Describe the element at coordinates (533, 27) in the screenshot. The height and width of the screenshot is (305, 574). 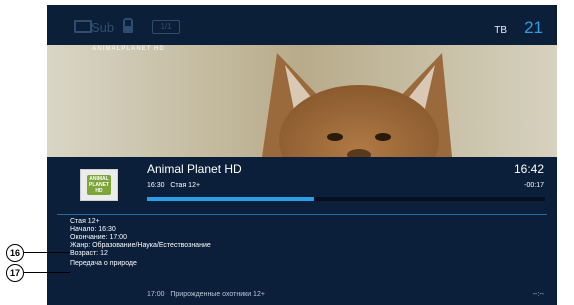
I see `channel-number: 21` at that location.